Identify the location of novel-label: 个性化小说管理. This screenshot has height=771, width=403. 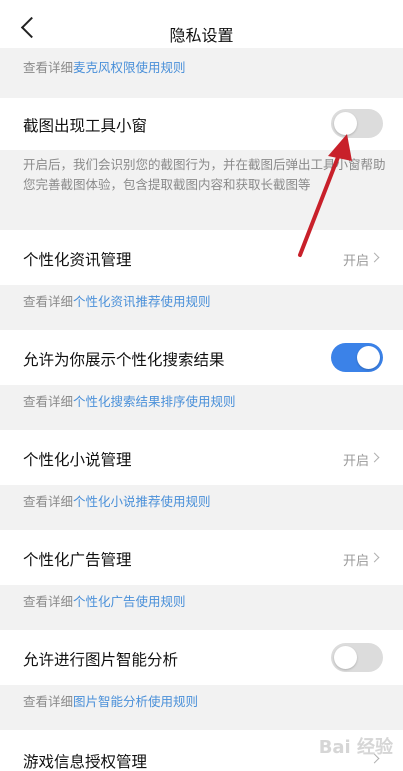
(77, 460).